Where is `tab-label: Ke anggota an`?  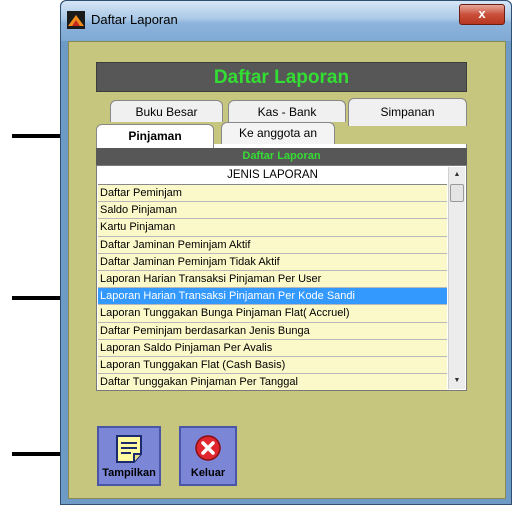 tab-label: Ke anggota an is located at coordinates (278, 133).